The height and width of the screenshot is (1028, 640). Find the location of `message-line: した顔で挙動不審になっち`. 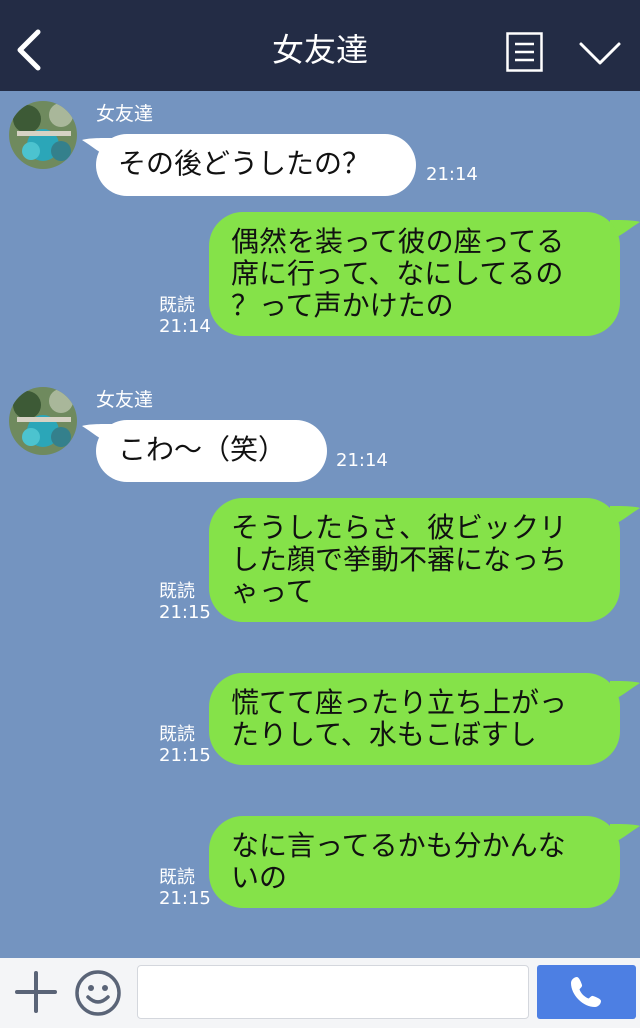

message-line: した顔で挙動不審になっち is located at coordinates (399, 559).